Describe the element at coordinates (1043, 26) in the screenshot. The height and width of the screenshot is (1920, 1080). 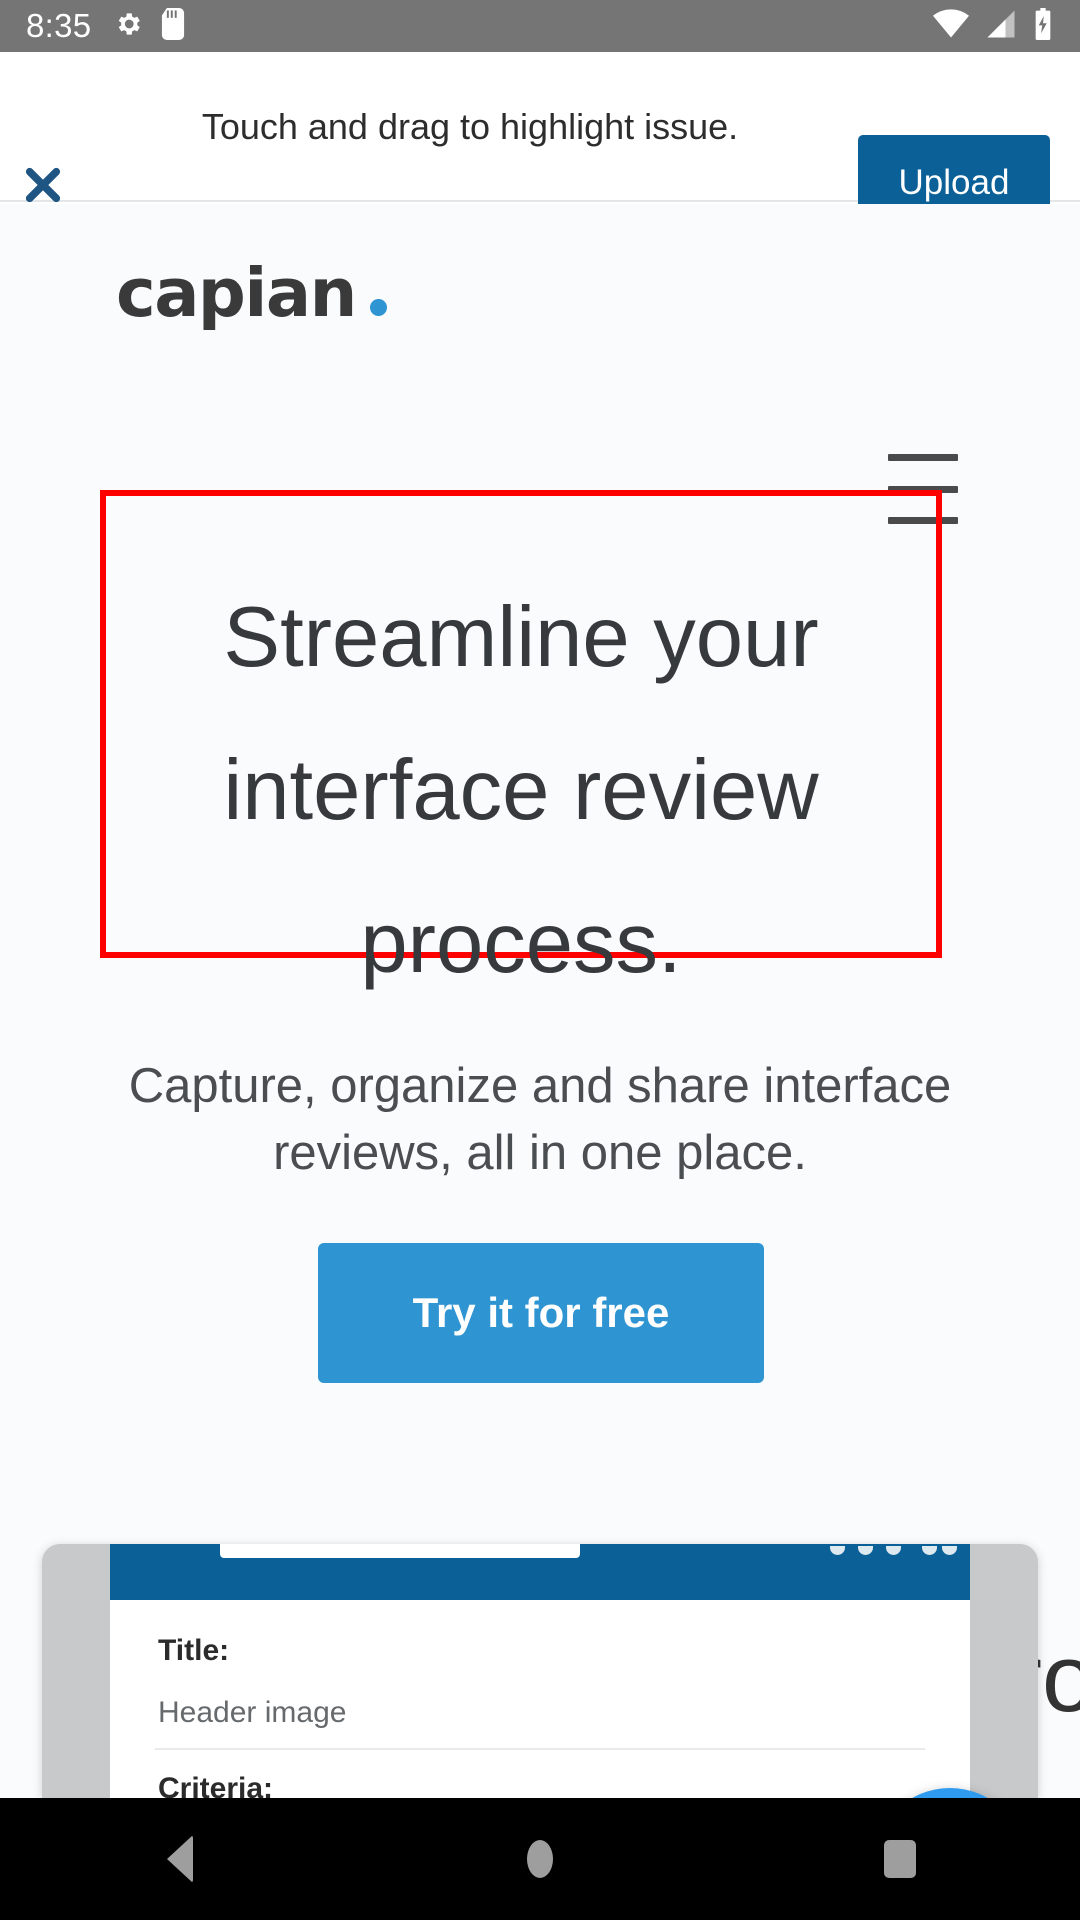
I see `battery-charging-icon` at that location.